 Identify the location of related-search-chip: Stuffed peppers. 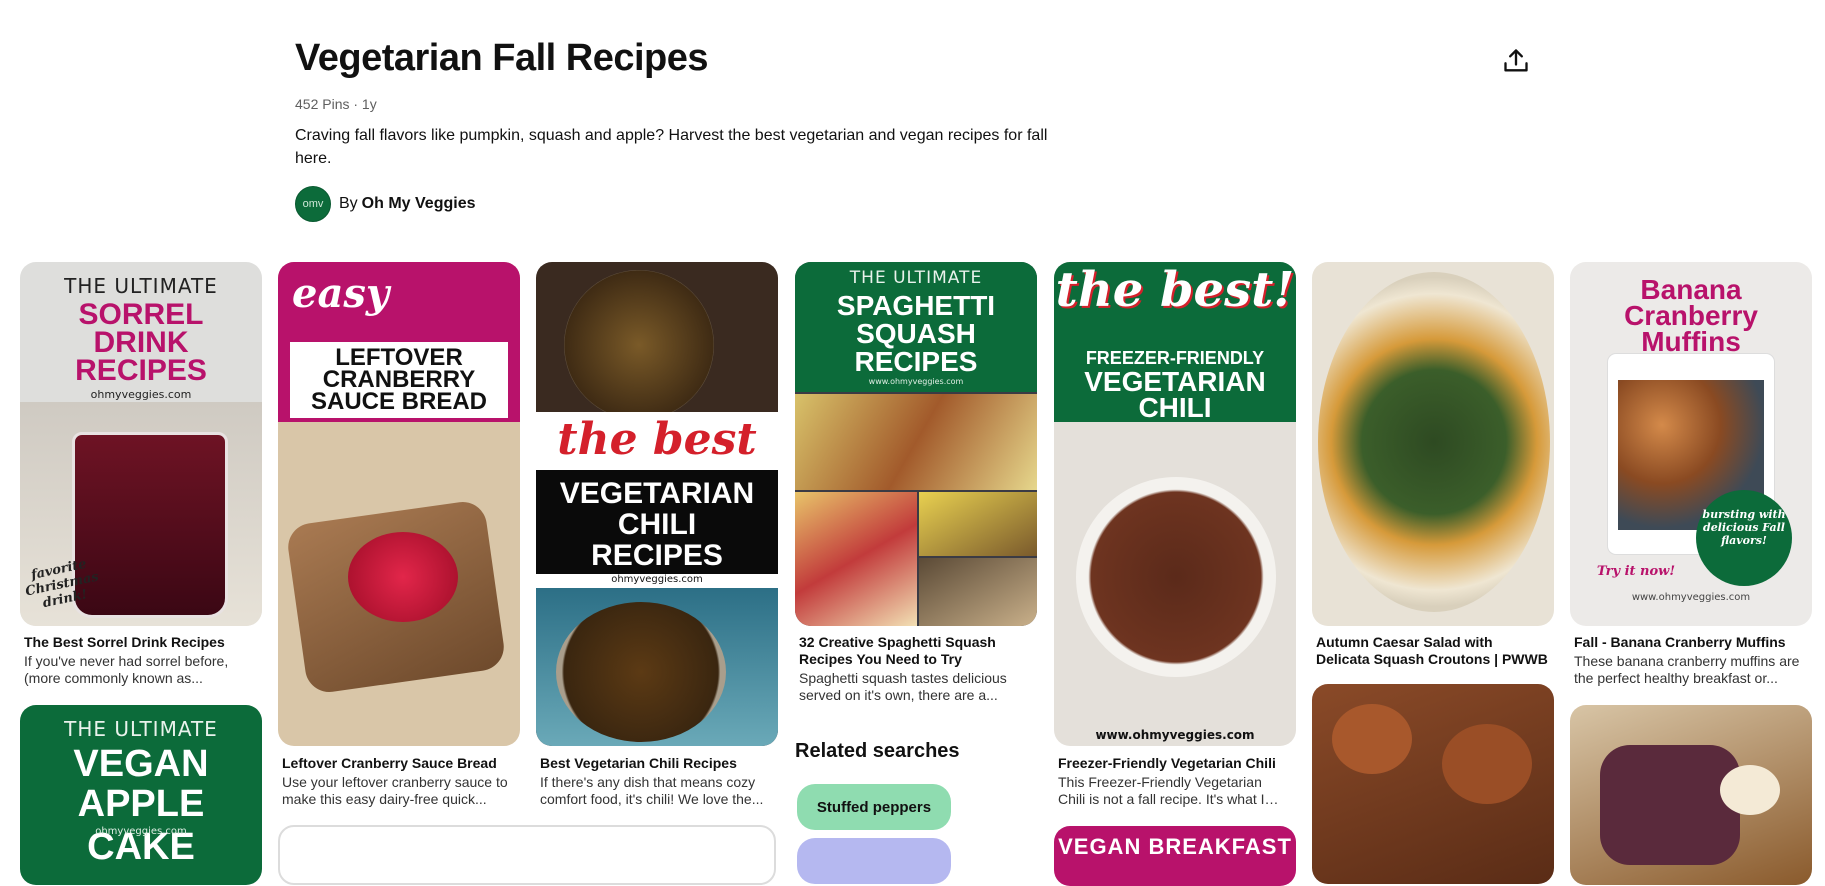
(874, 807).